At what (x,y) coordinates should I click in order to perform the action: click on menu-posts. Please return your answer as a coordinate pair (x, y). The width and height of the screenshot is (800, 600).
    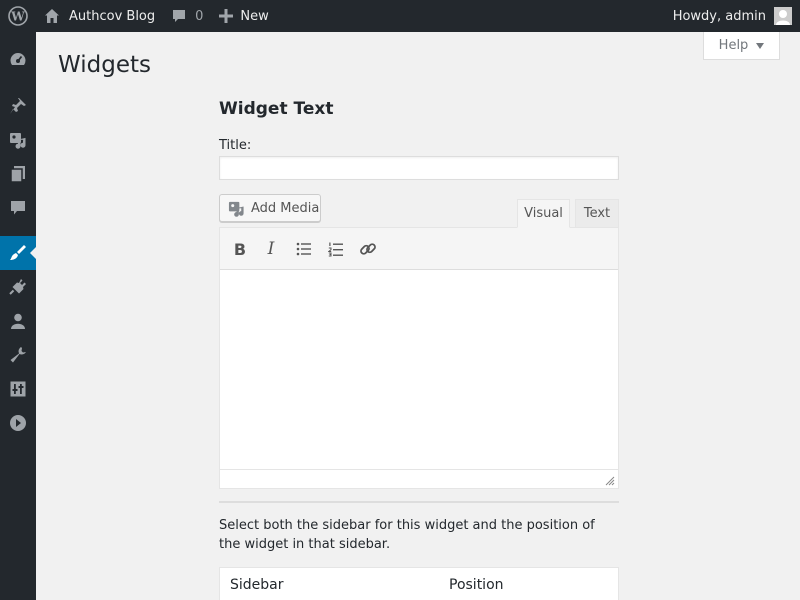
    Looking at the image, I should click on (18, 106).